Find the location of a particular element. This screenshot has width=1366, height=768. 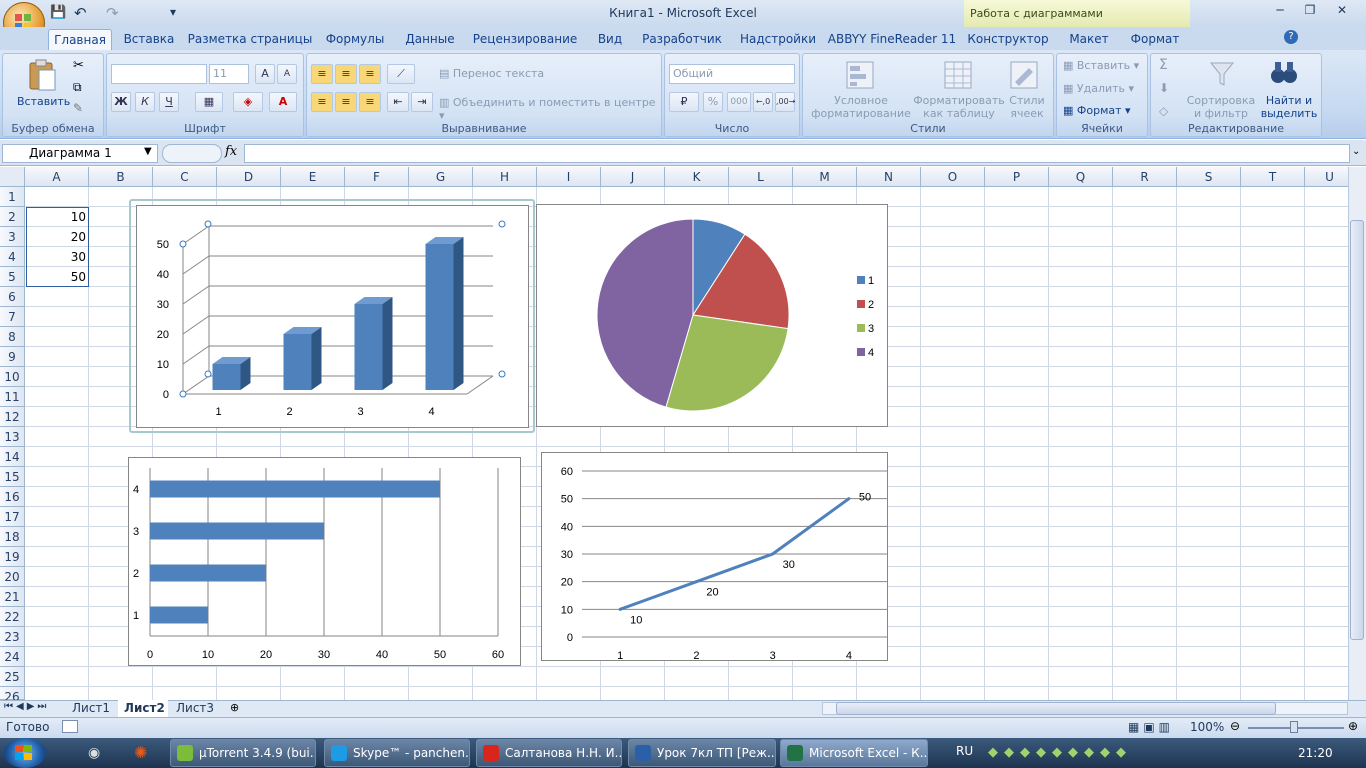

language-indicator: RU is located at coordinates (964, 751).